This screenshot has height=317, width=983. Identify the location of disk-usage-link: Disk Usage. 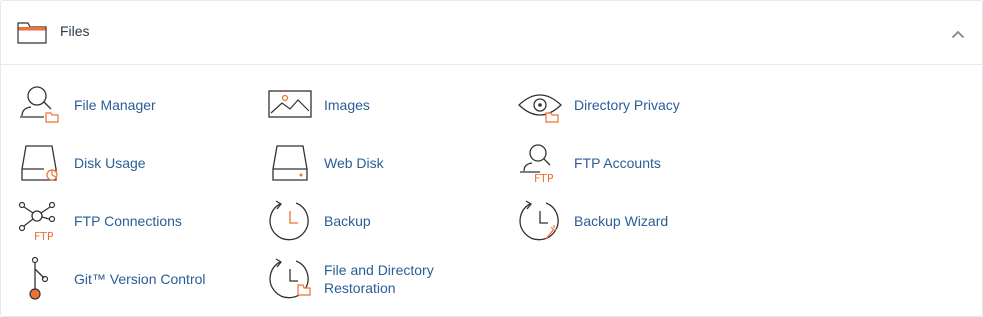
(118, 163).